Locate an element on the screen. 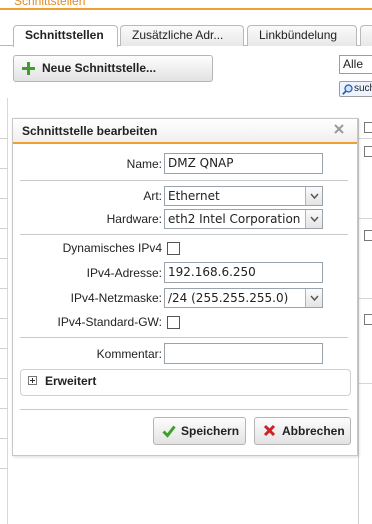 The height and width of the screenshot is (524, 372). comment-input is located at coordinates (243, 353).